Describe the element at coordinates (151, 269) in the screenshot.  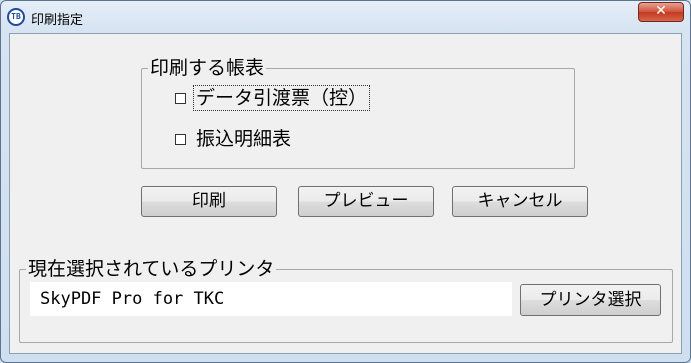
I see `printer-group-label: 現在選択されているプリンタ` at that location.